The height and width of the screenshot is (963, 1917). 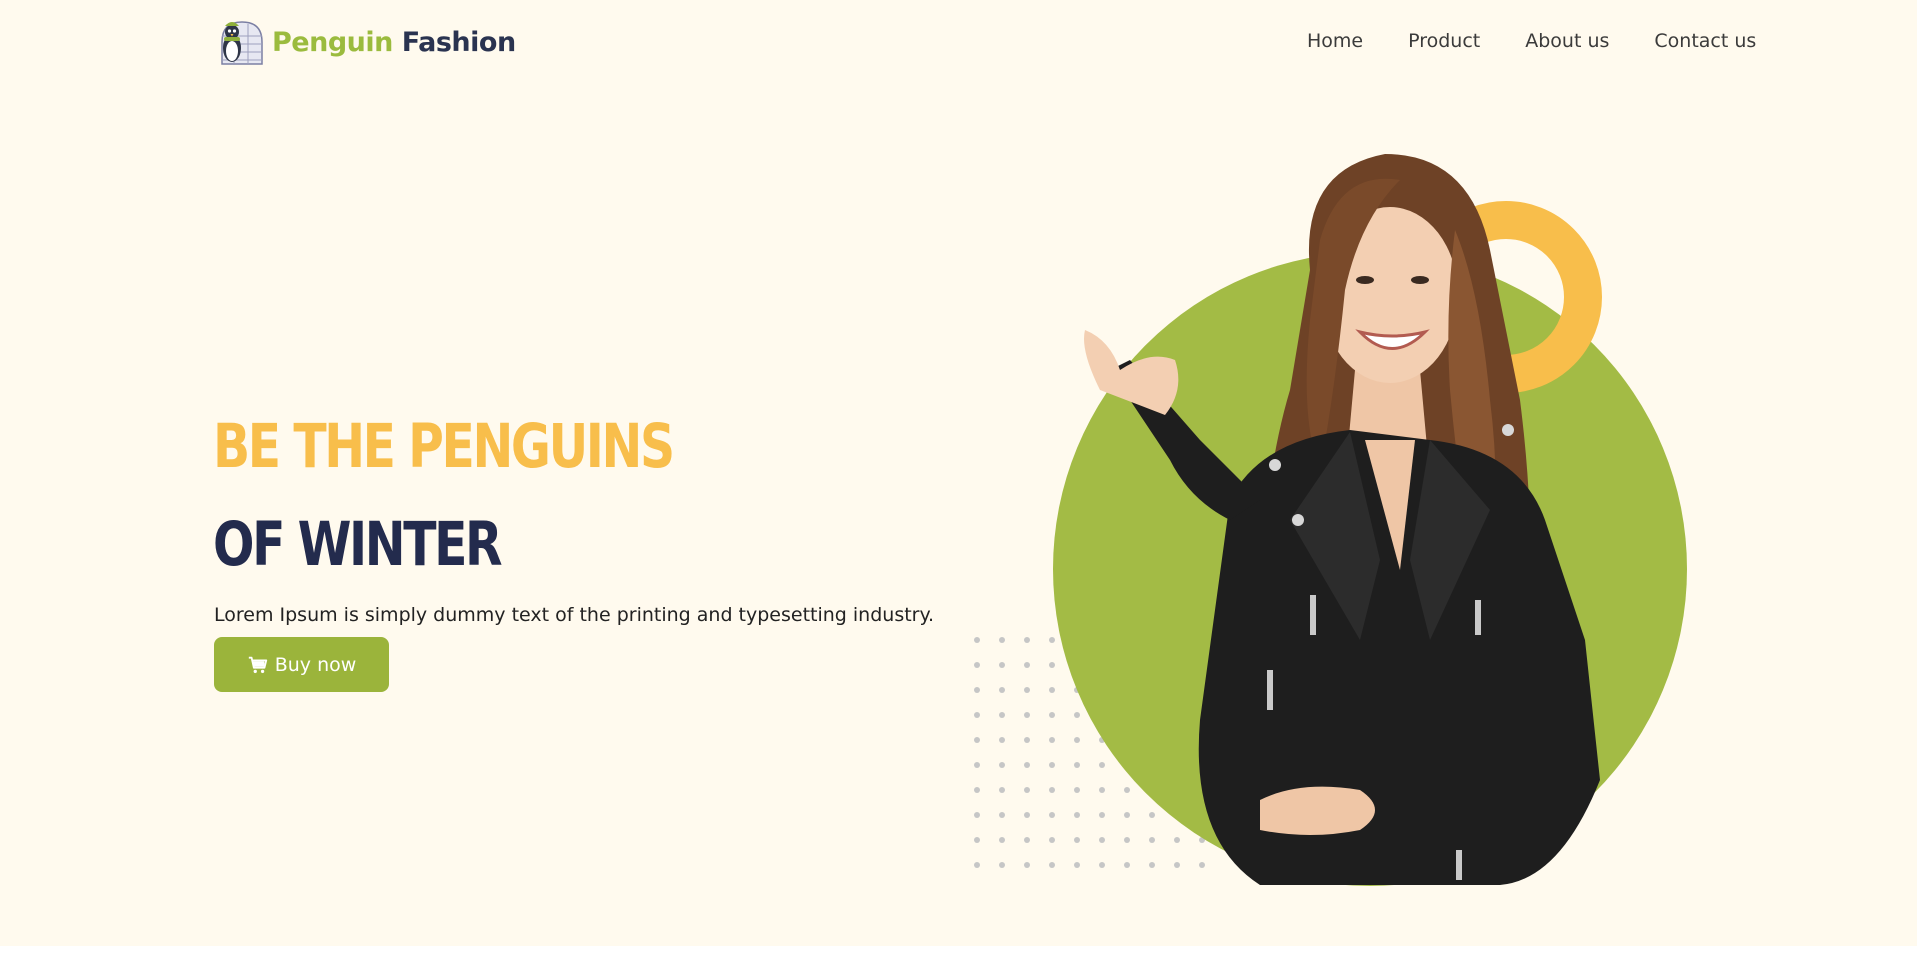 I want to click on brand-word-2: Fashion, so click(x=458, y=42).